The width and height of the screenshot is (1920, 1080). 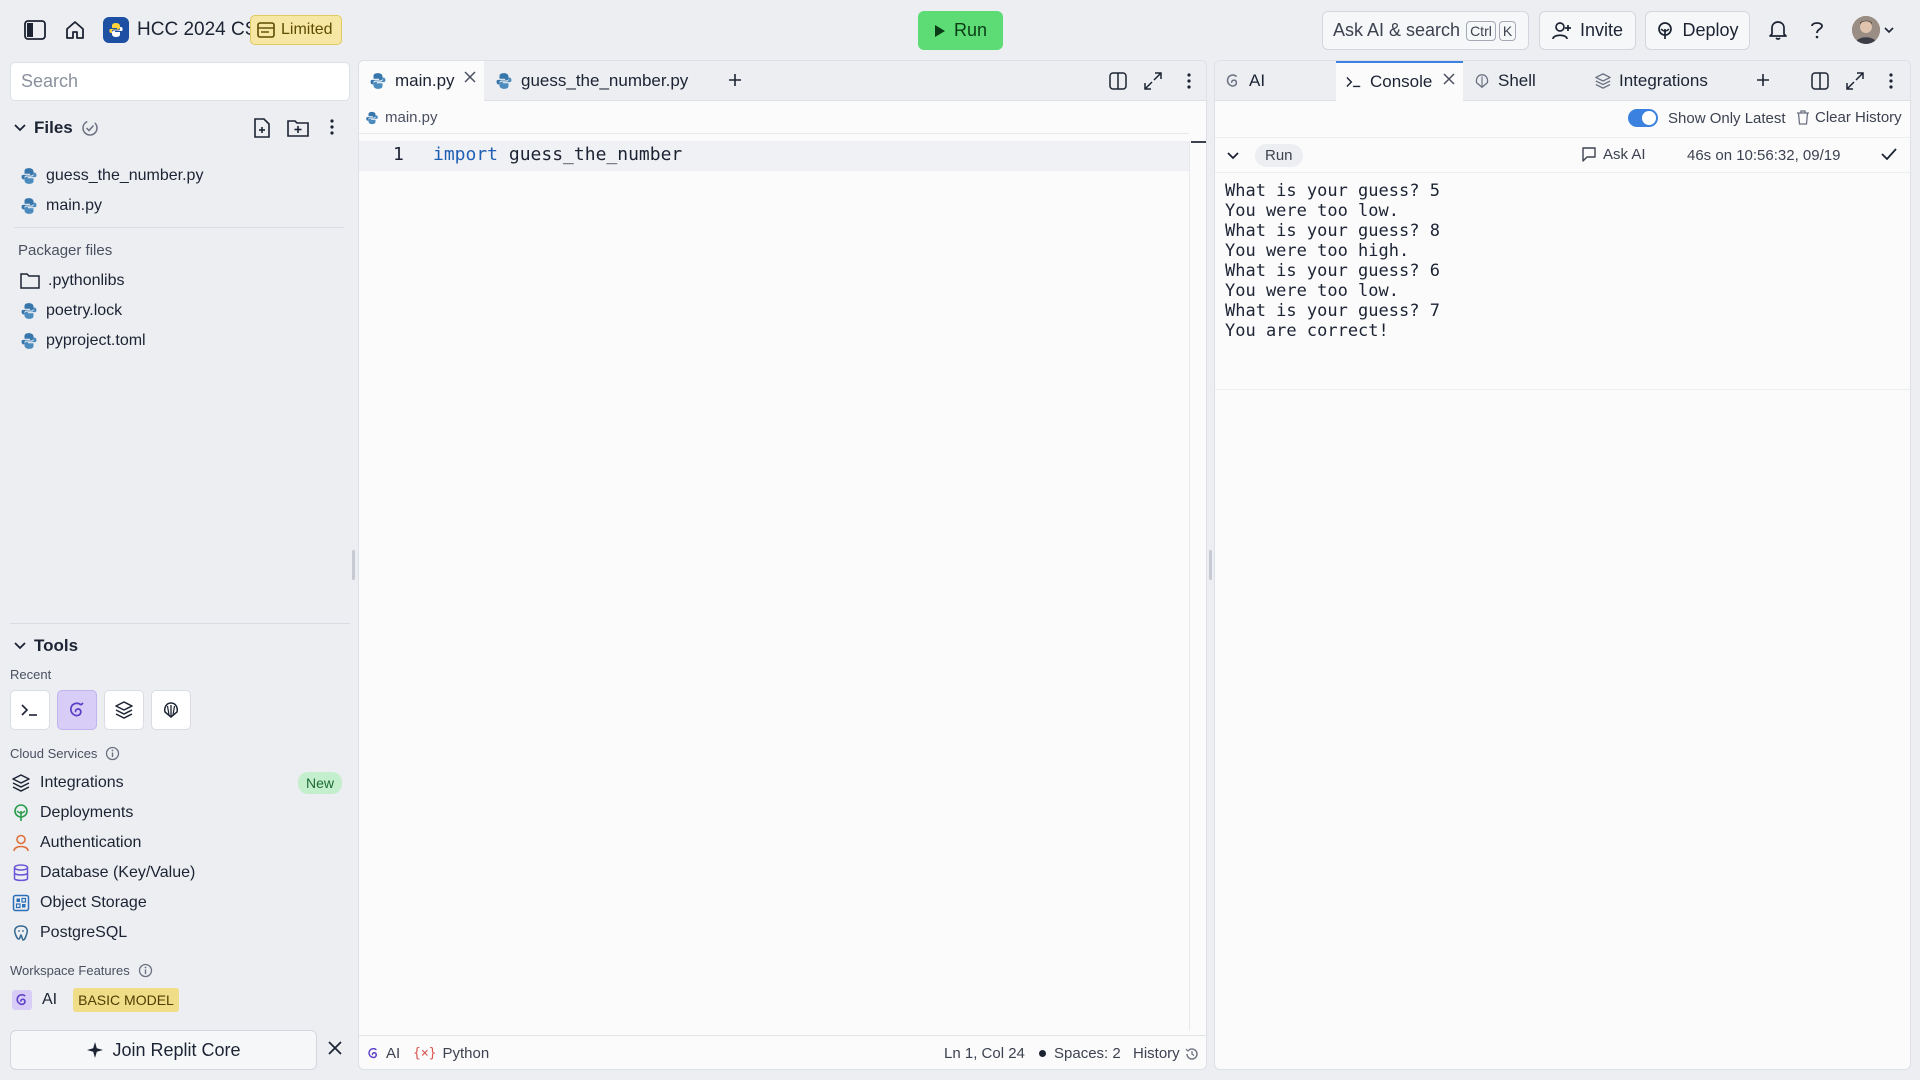 I want to click on run-chip: Run, so click(x=1279, y=155).